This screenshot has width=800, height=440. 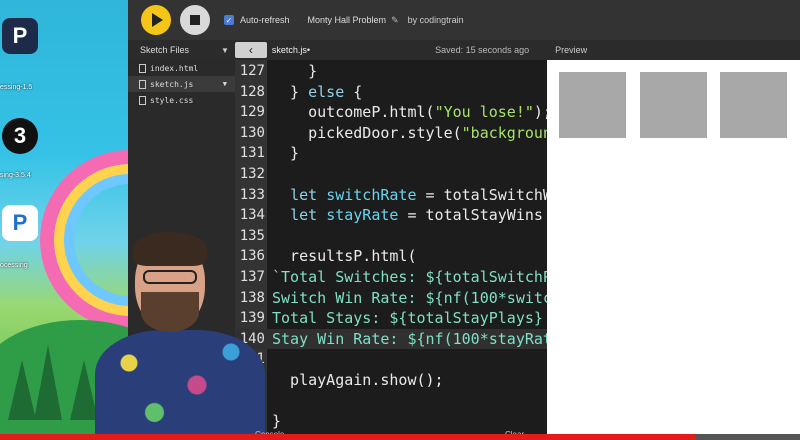 I want to click on presenter-video-overlay, so click(x=180, y=335).